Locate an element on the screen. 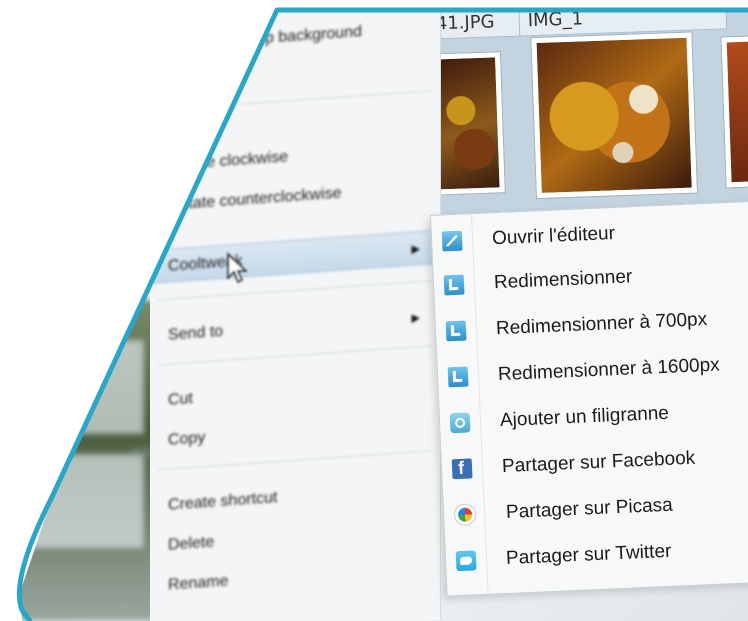  menu-item-label: Copy is located at coordinates (187, 439).